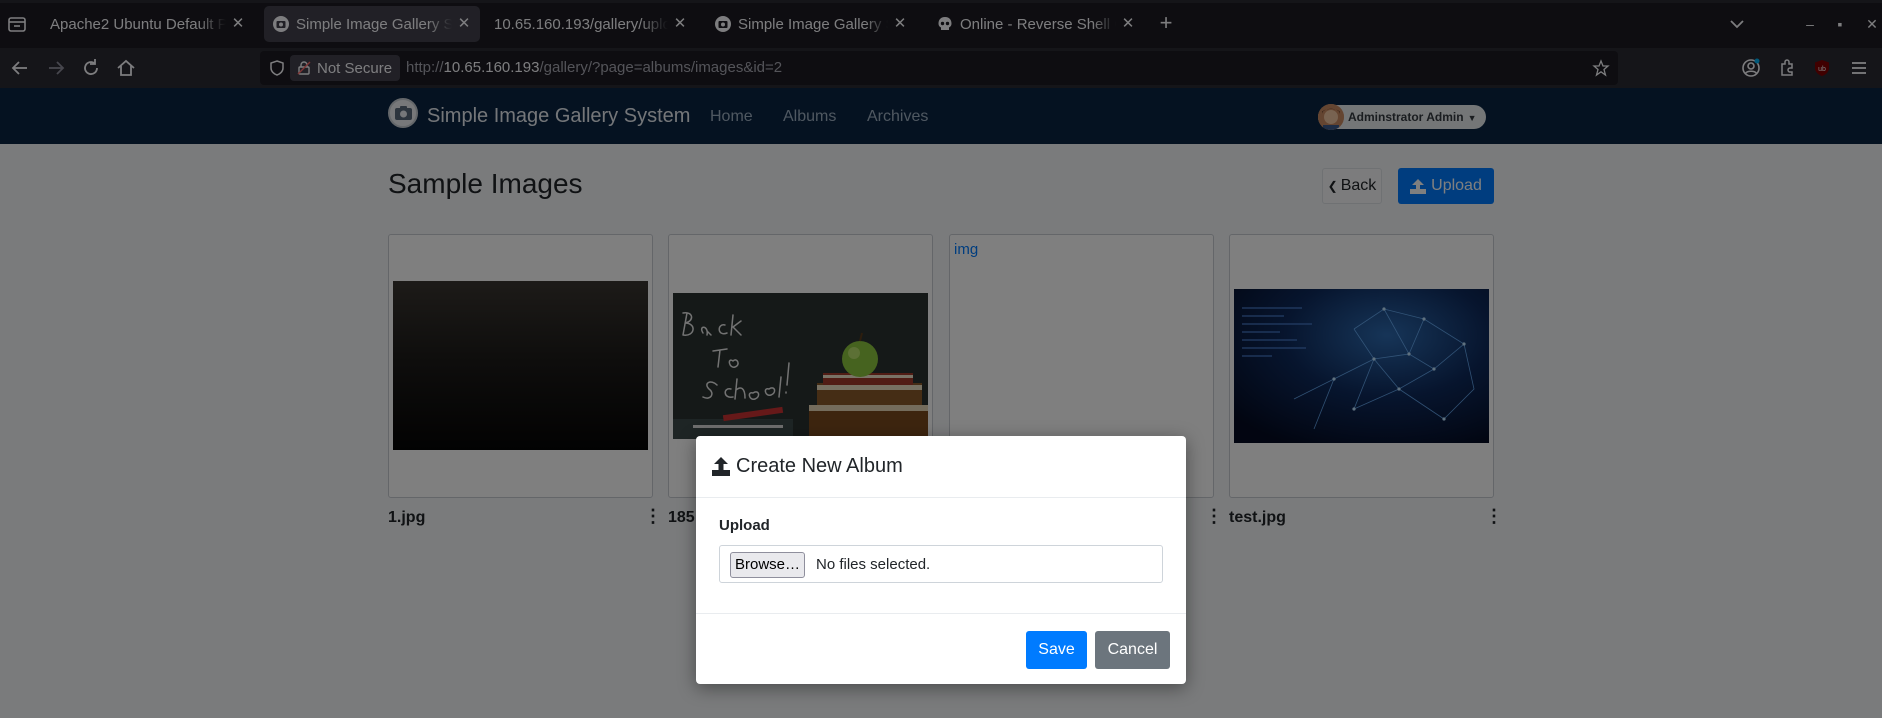  Describe the element at coordinates (941, 648) in the screenshot. I see `modal-footer: Save Cancel` at that location.